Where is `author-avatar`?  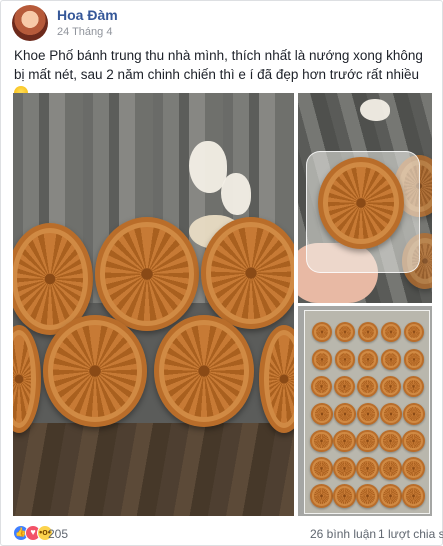 author-avatar is located at coordinates (30, 23).